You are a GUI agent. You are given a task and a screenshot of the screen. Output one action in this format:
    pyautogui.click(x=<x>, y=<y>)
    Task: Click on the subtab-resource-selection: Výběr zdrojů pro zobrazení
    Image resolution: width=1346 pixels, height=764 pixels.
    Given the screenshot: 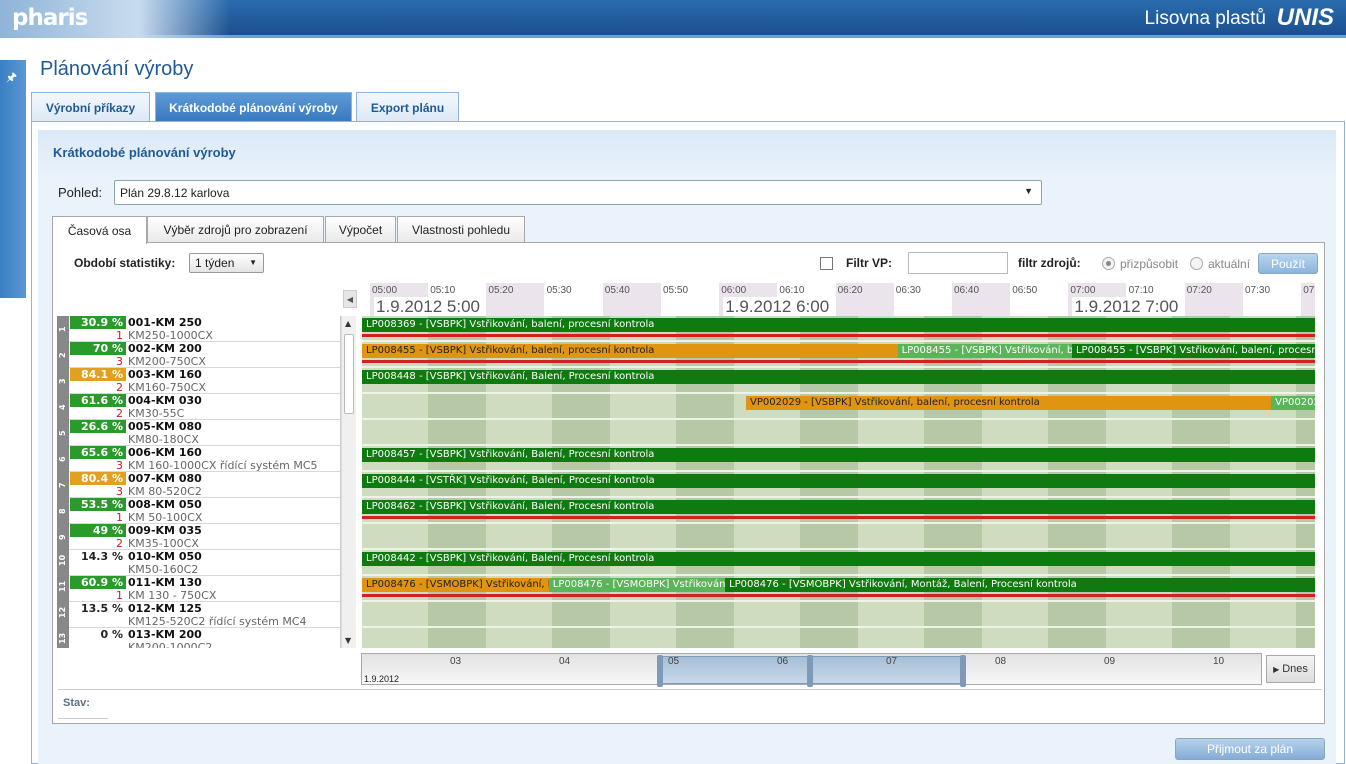 What is the action you would take?
    pyautogui.click(x=235, y=229)
    